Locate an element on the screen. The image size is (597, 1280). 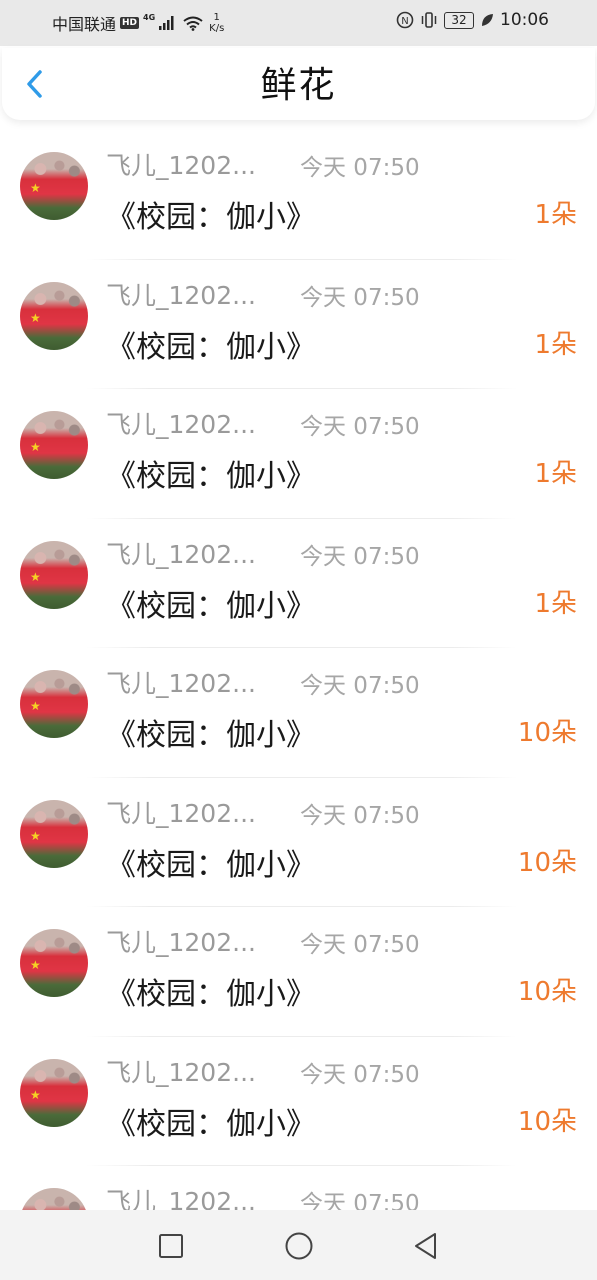
system-nav-bar is located at coordinates (298, 1245).